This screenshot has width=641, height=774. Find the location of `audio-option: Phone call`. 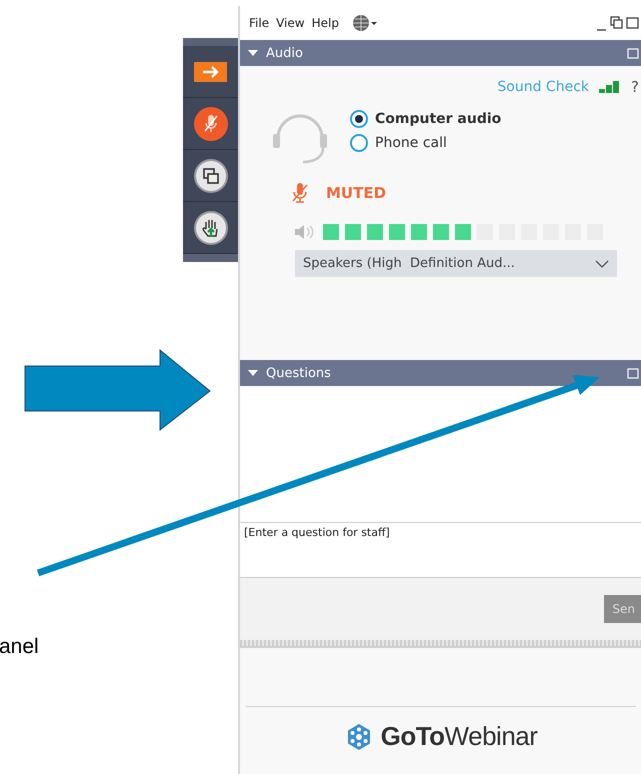

audio-option: Phone call is located at coordinates (426, 143).